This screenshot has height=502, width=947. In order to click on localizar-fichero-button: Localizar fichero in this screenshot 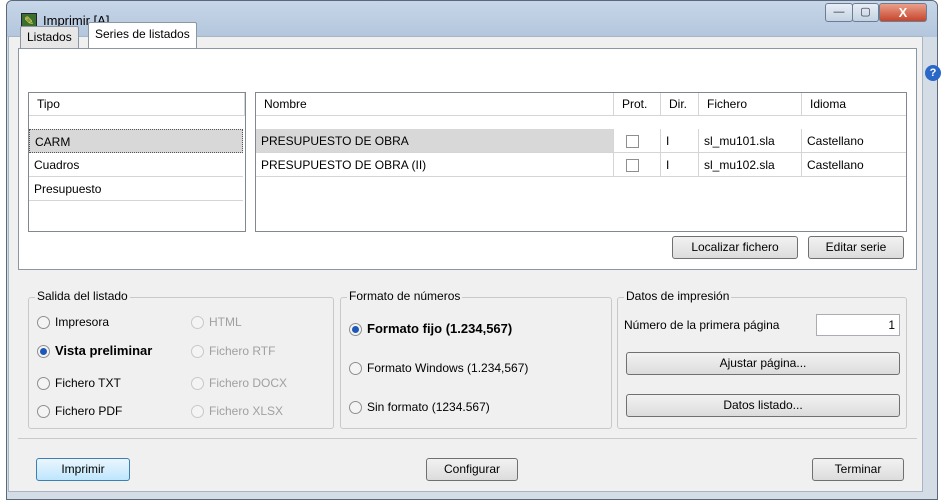, I will do `click(735, 247)`.